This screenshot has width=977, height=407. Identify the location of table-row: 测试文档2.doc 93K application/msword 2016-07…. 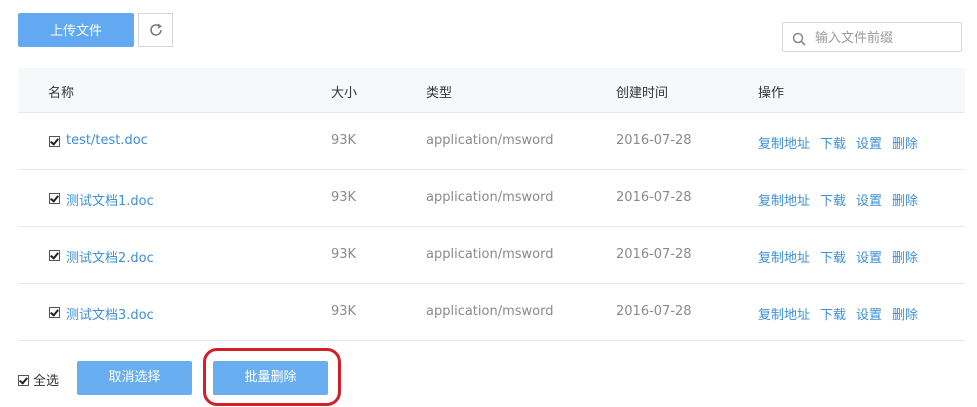
(491, 255).